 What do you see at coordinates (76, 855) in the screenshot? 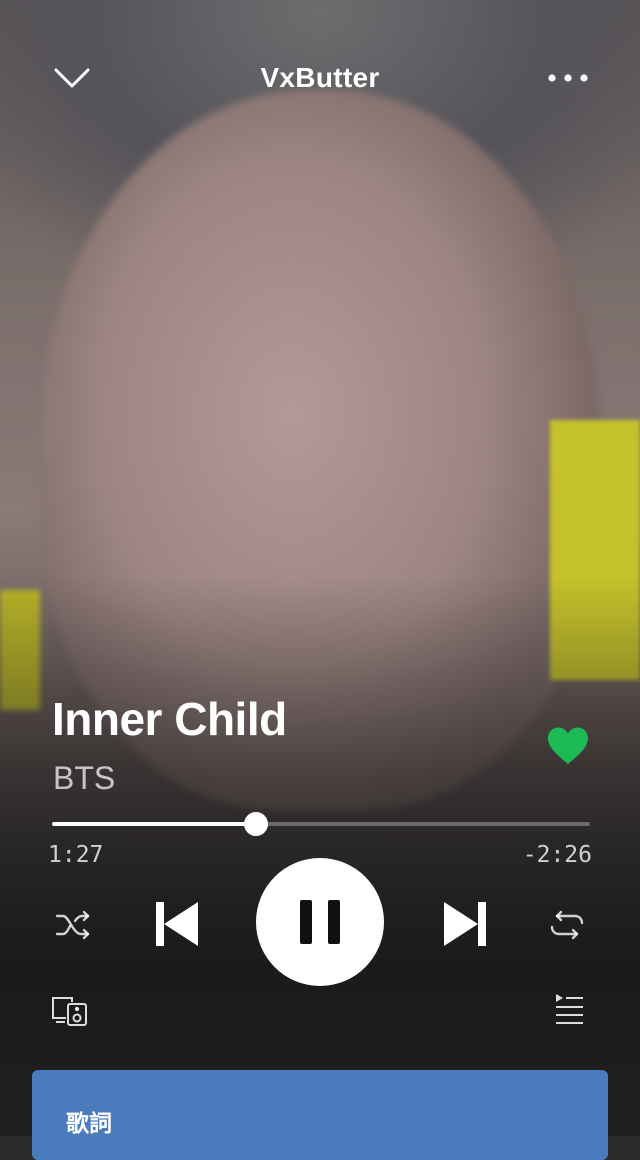
I see `elapsed-time: 1:27` at bounding box center [76, 855].